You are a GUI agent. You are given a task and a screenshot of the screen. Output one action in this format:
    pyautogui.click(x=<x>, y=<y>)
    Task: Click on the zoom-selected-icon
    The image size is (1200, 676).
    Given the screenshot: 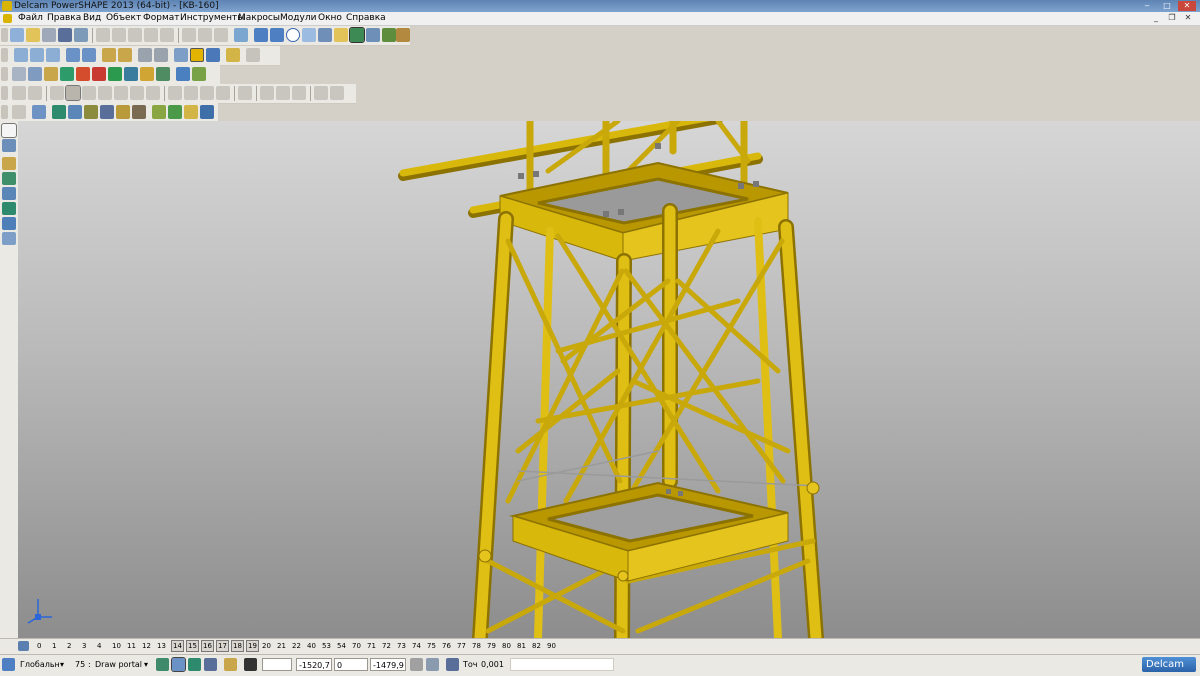 What is the action you would take?
    pyautogui.click(x=125, y=55)
    